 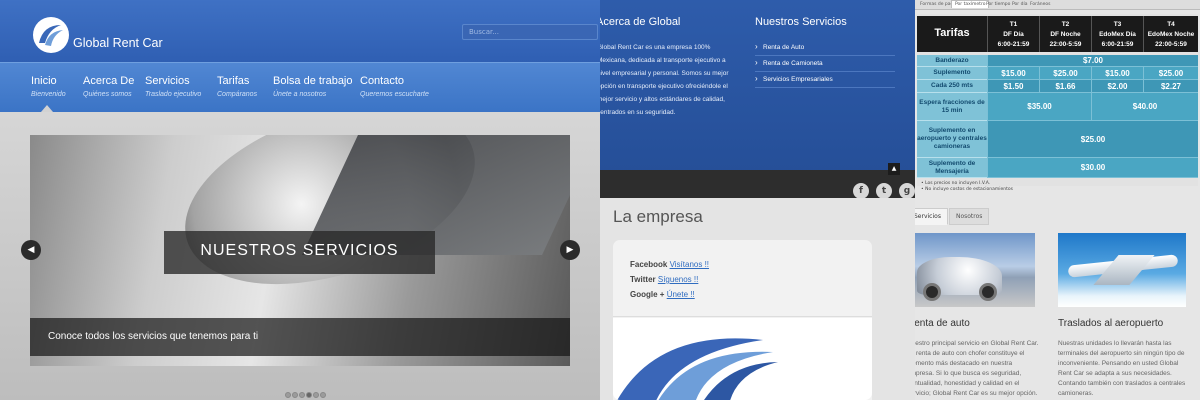 I want to click on column-header: T3 EdoMex Día 6:00-21:59, so click(x=1117, y=34).